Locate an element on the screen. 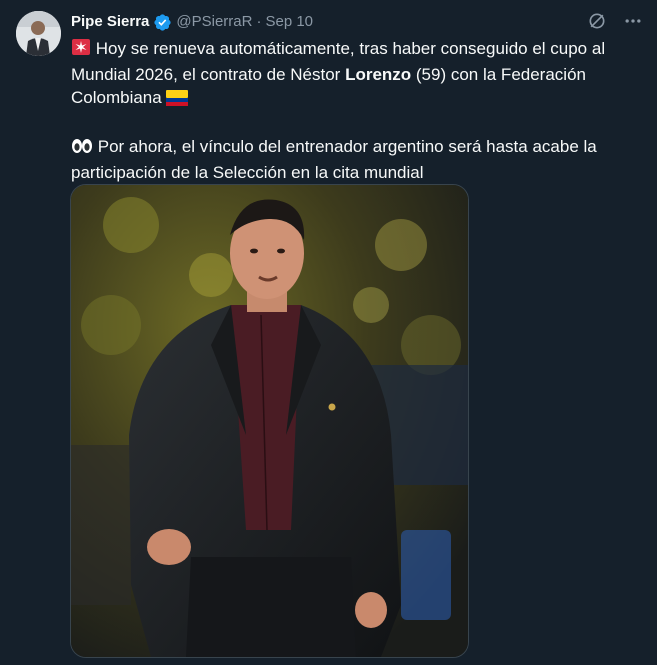 This screenshot has height=665, width=657. tweet-header: Pipe Sierra @PSierraR · Sep 10 is located at coordinates (192, 22).